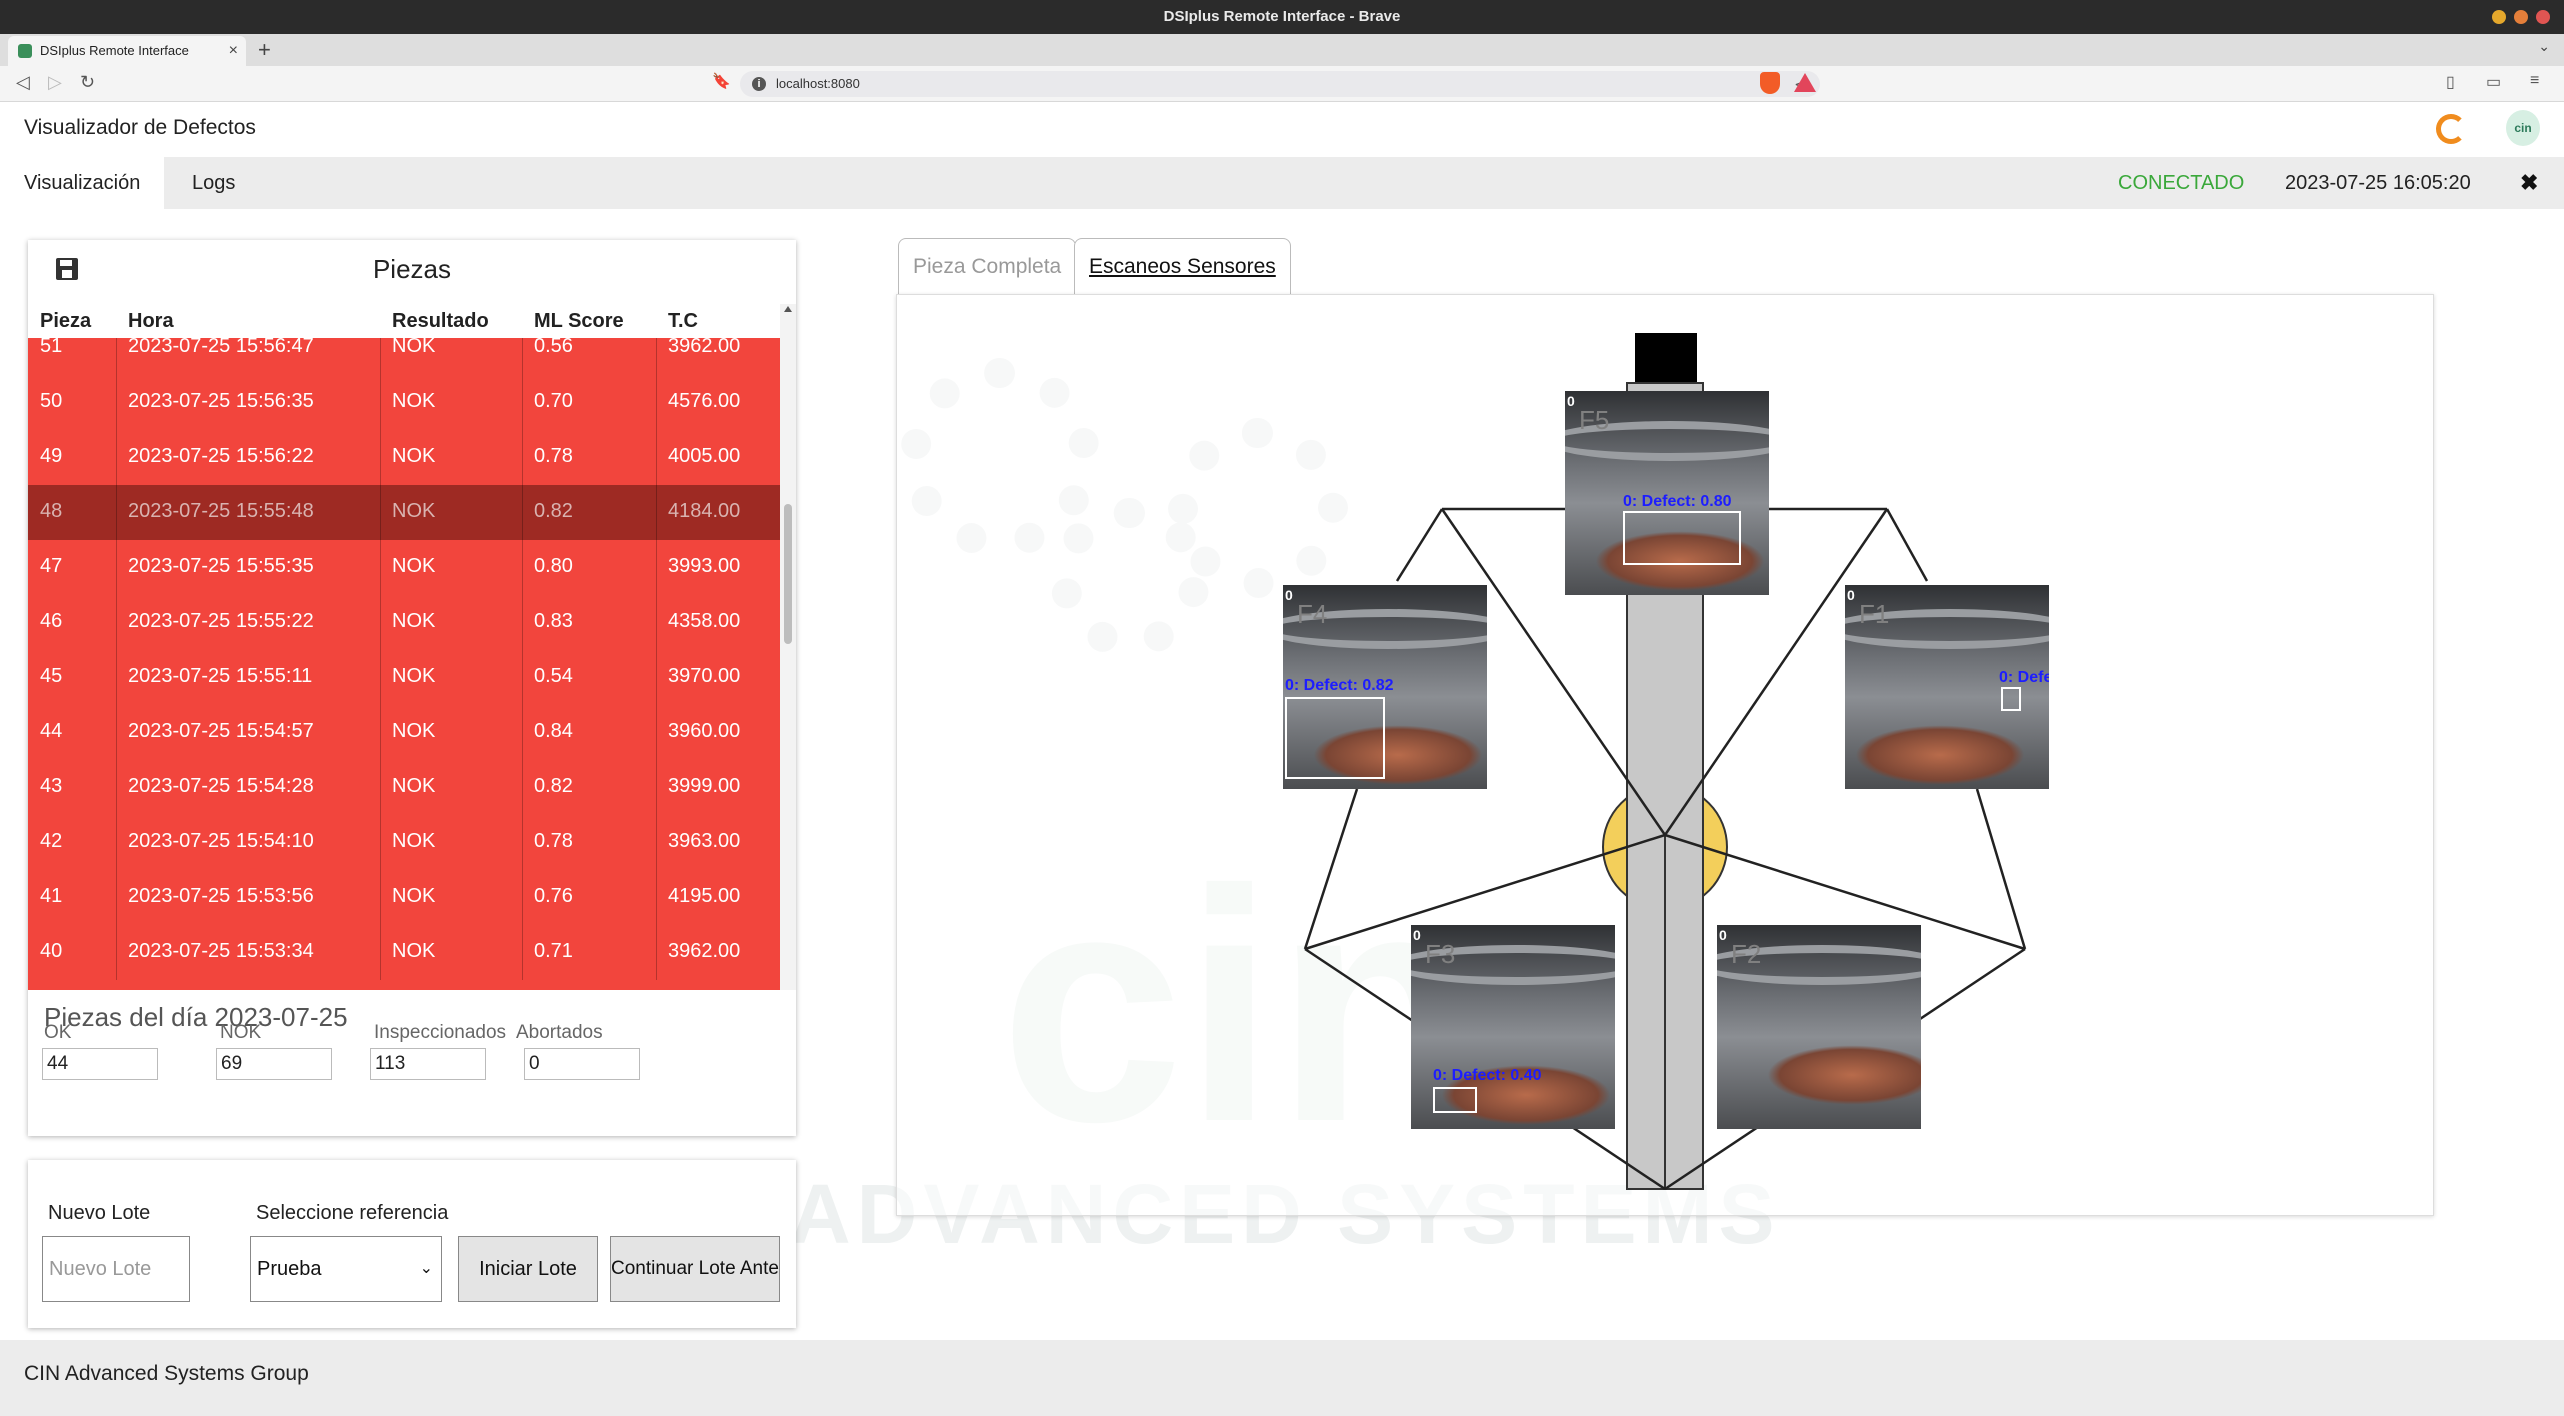 This screenshot has height=1416, width=2564. I want to click on defect-label: 0: Defect: 0.82, so click(1339, 685).